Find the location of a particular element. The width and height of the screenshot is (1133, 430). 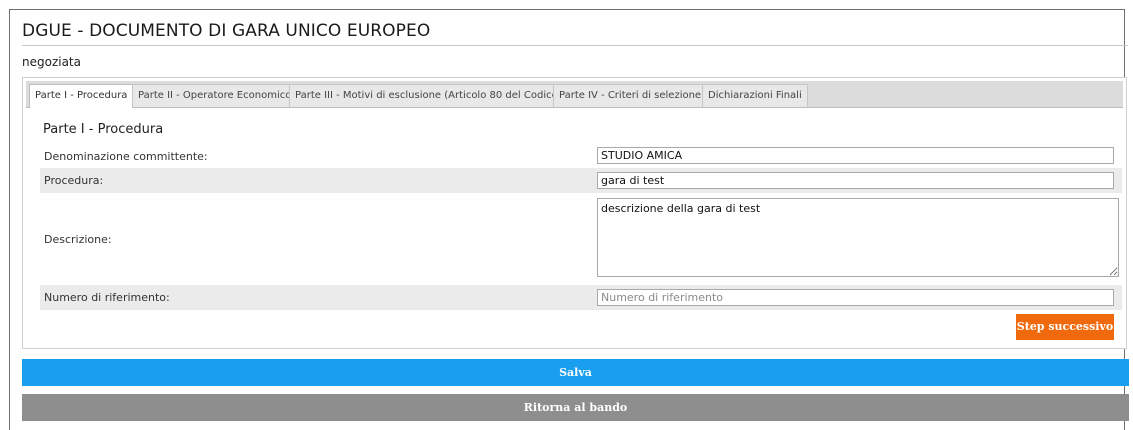

procedura-label: Procedura: is located at coordinates (74, 180).